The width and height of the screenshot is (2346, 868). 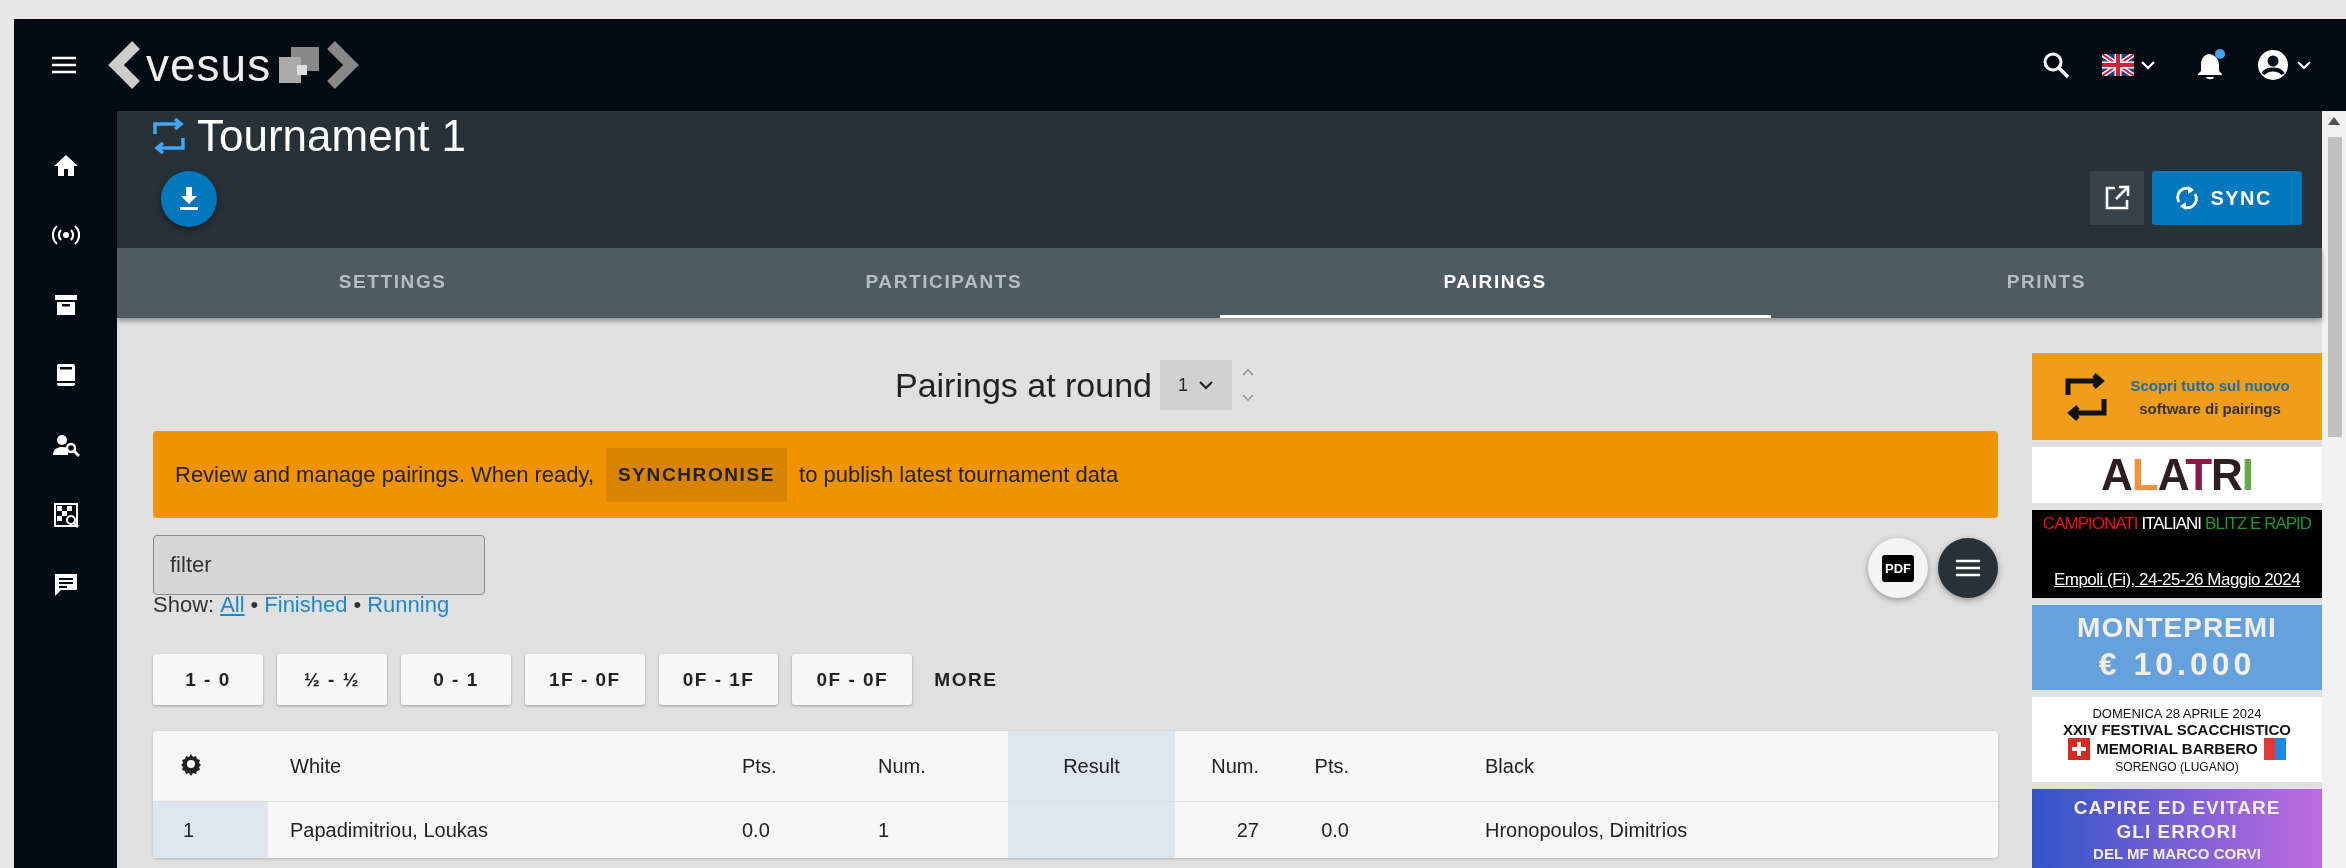 What do you see at coordinates (959, 474) in the screenshot?
I see `notice-text: to publish latest tournament data` at bounding box center [959, 474].